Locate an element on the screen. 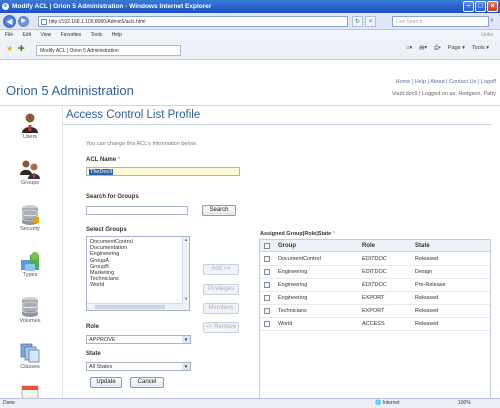 Image resolution: width=500 pixels, height=408 pixels. search-button: Search is located at coordinates (219, 210).